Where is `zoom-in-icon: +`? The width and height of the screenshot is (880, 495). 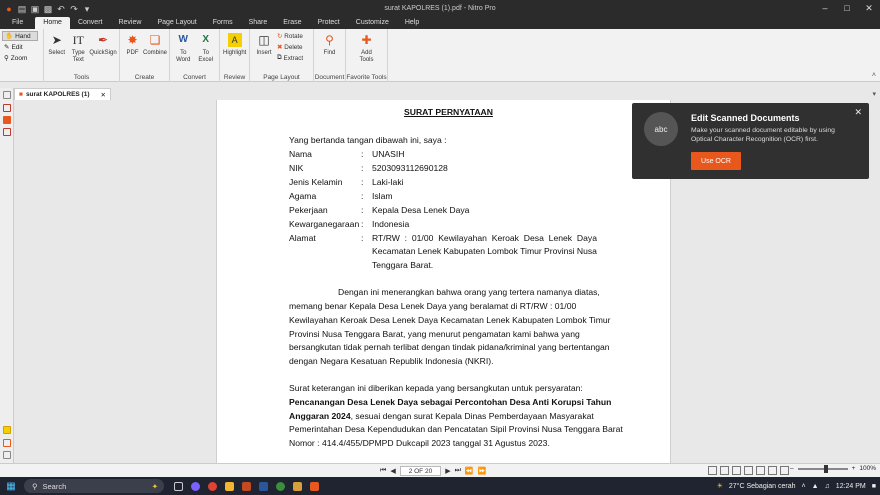 zoom-in-icon: + is located at coordinates (854, 468).